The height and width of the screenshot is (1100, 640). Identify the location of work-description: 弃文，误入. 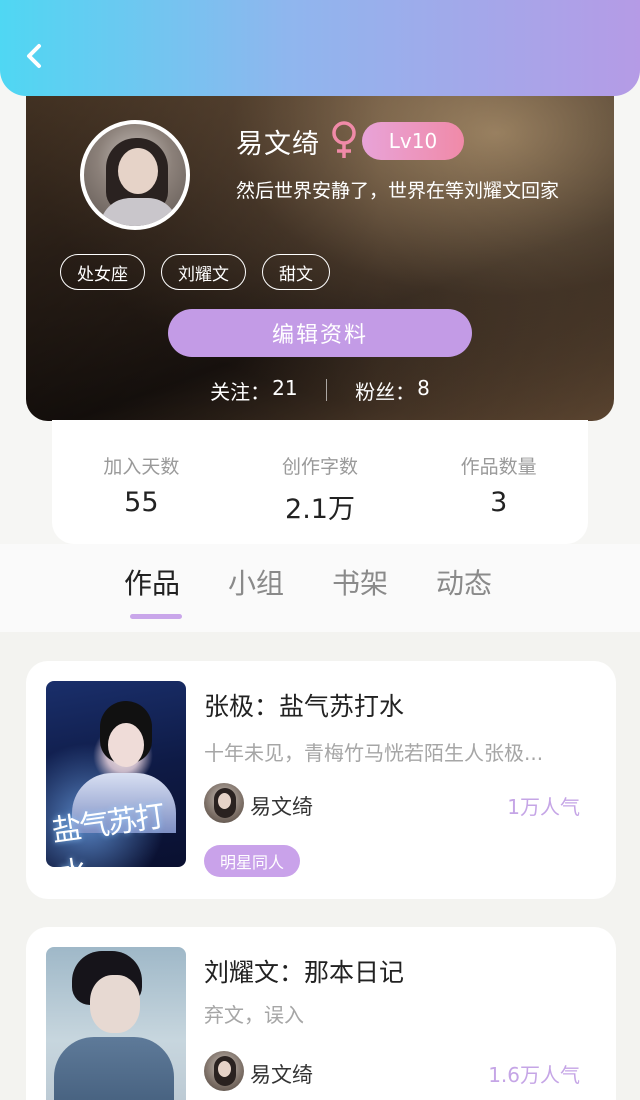
(254, 1015).